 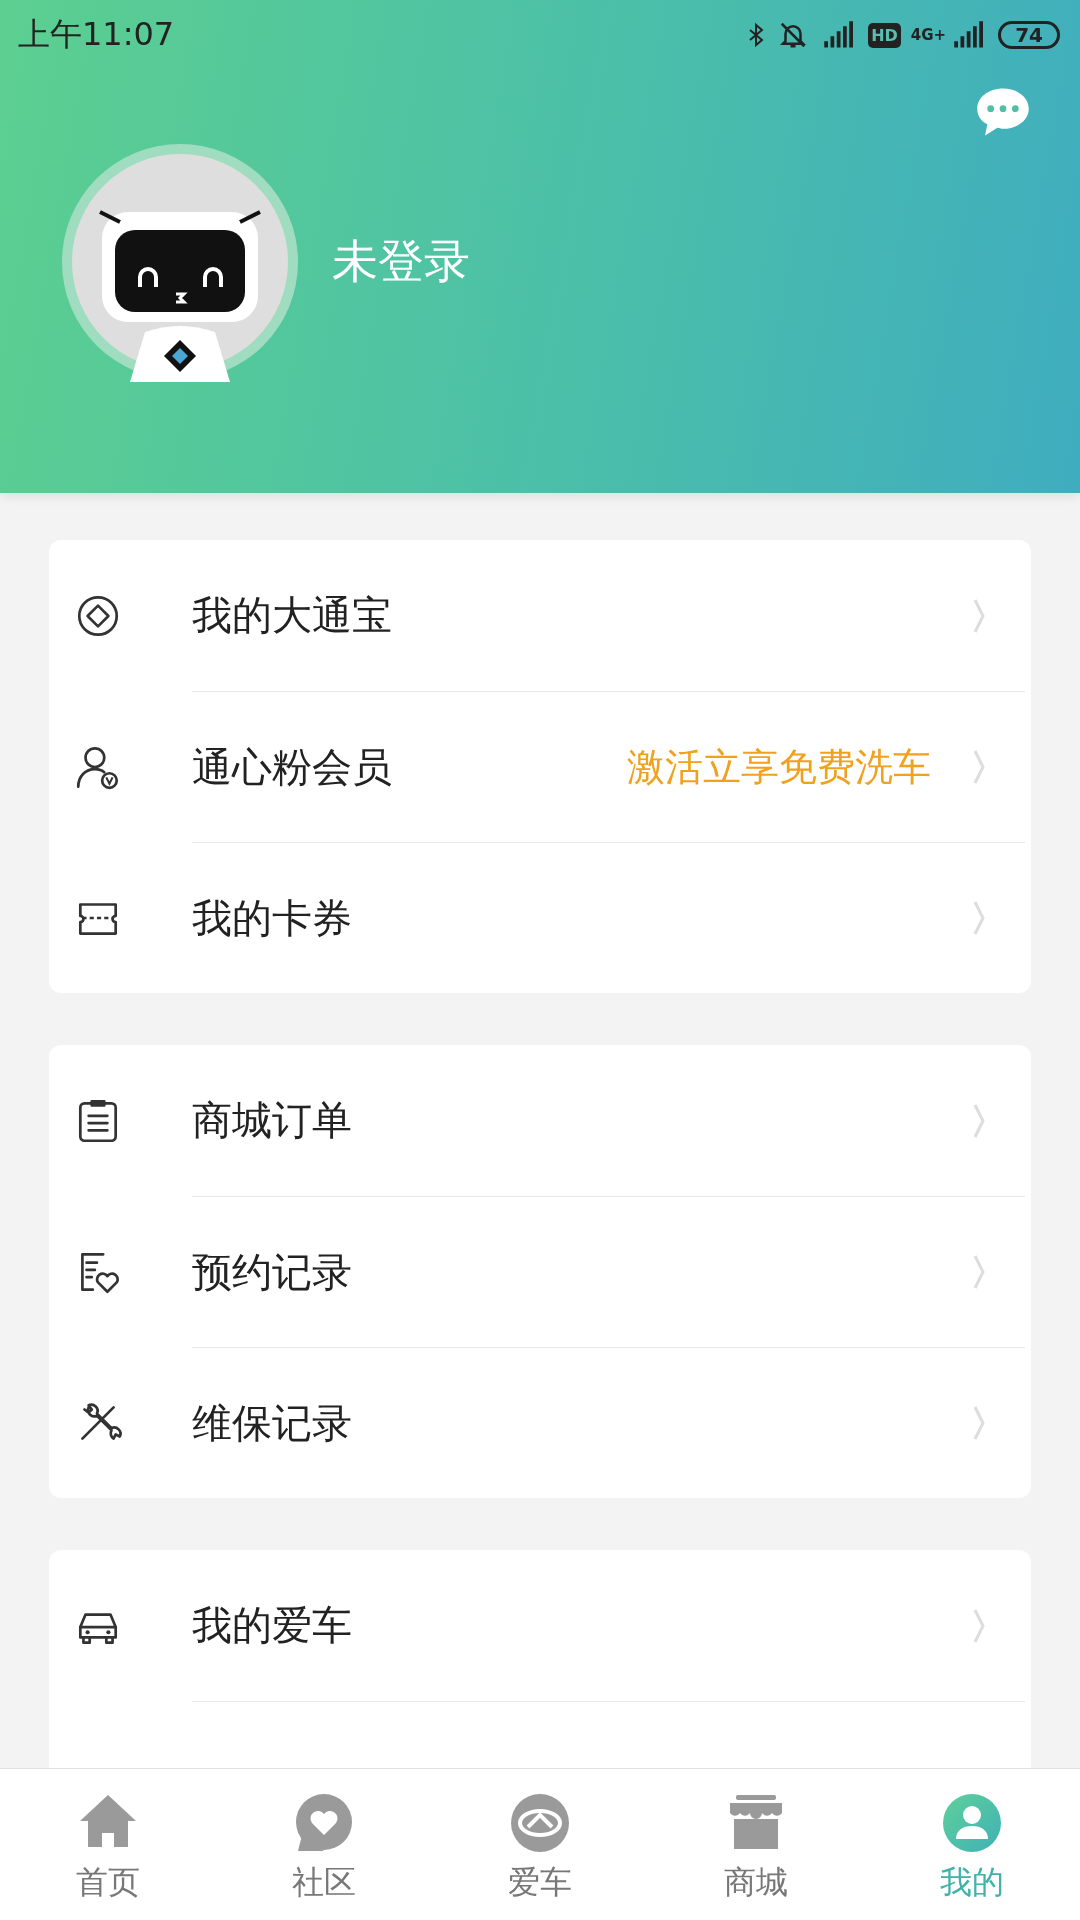 I want to click on network-label: 4G+, so click(x=928, y=35).